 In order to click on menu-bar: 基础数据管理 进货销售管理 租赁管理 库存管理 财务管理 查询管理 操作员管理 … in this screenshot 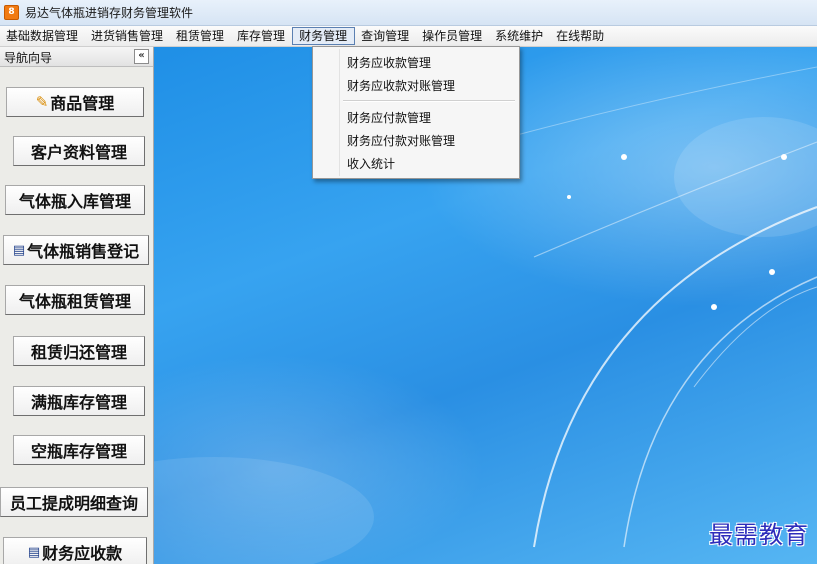, I will do `click(408, 36)`.